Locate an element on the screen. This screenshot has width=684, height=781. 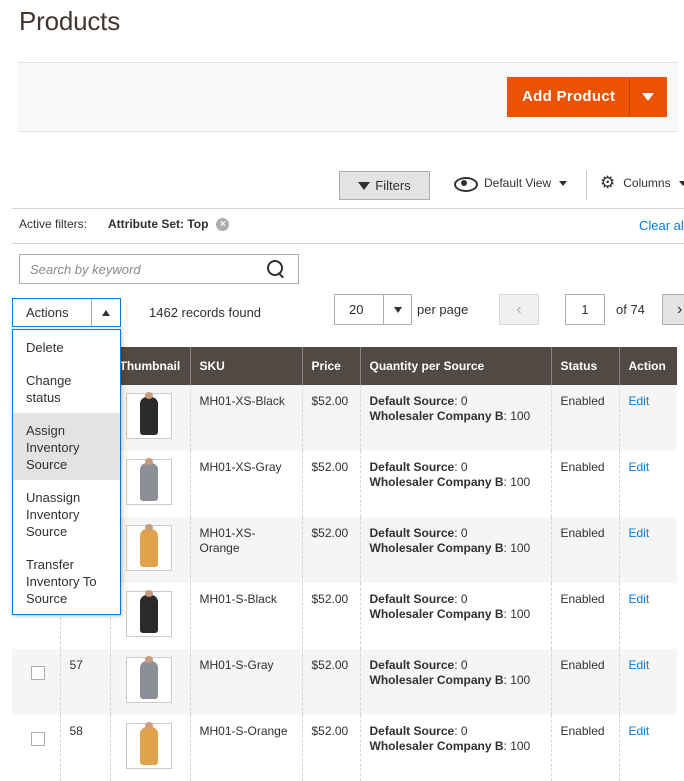
records-count: 1462 records found is located at coordinates (205, 312).